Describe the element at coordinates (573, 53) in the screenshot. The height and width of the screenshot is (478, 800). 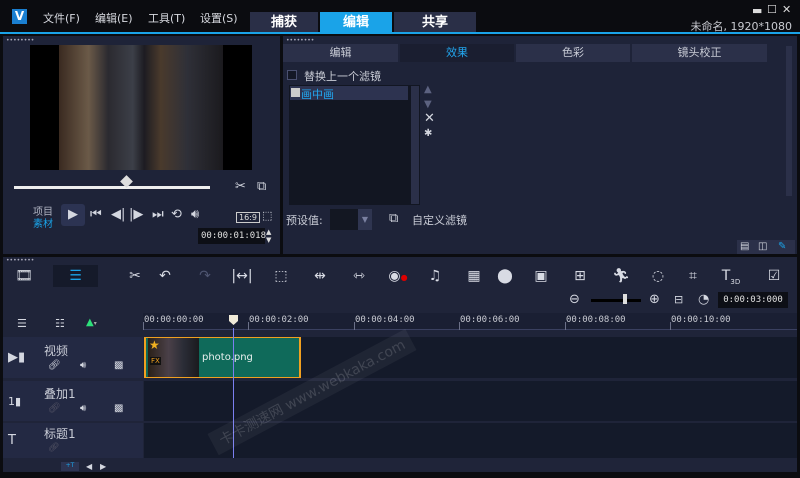
I see `tab-options-color: 色彩` at that location.